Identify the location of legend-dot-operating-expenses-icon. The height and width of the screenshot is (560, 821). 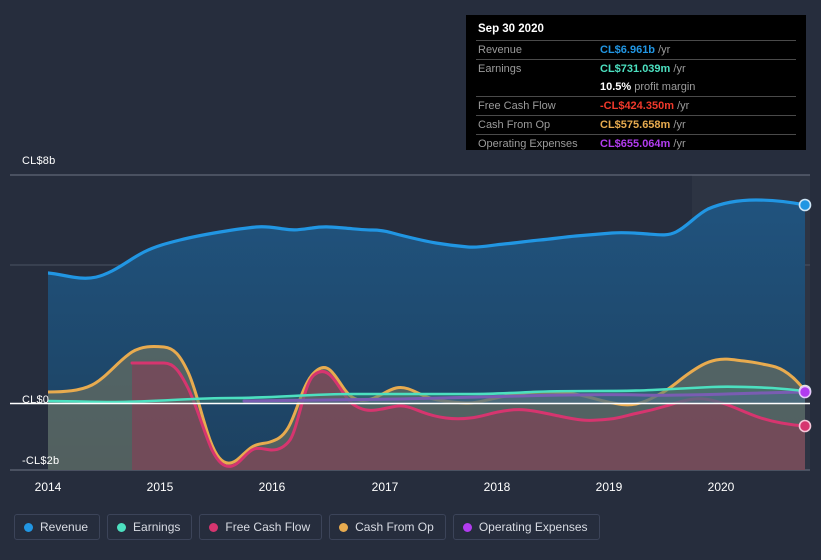
(467, 527).